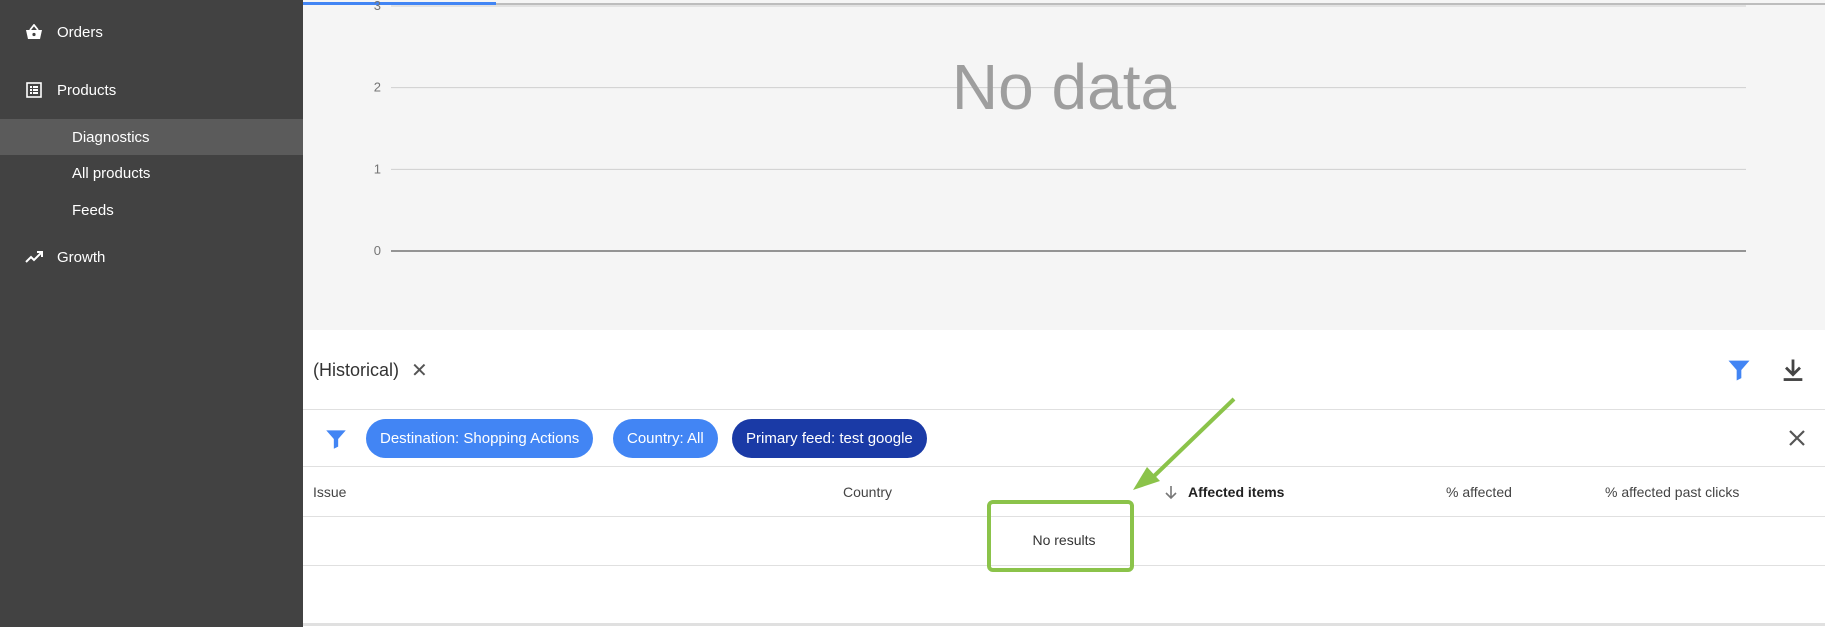  What do you see at coordinates (377, 6) in the screenshot?
I see `y-tick-label: 3` at bounding box center [377, 6].